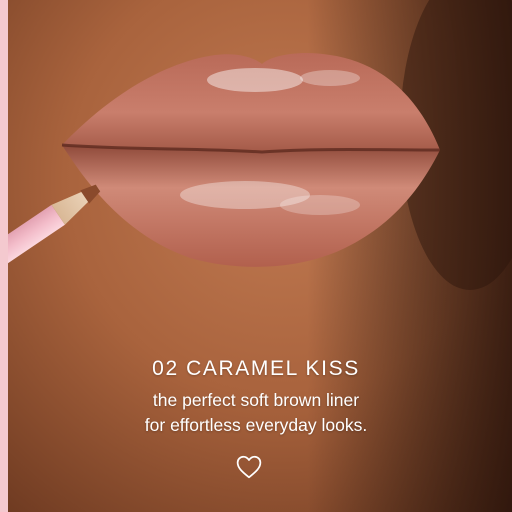  Describe the element at coordinates (256, 400) in the screenshot. I see `tagline-line-1: the perfect soft brown liner` at that location.